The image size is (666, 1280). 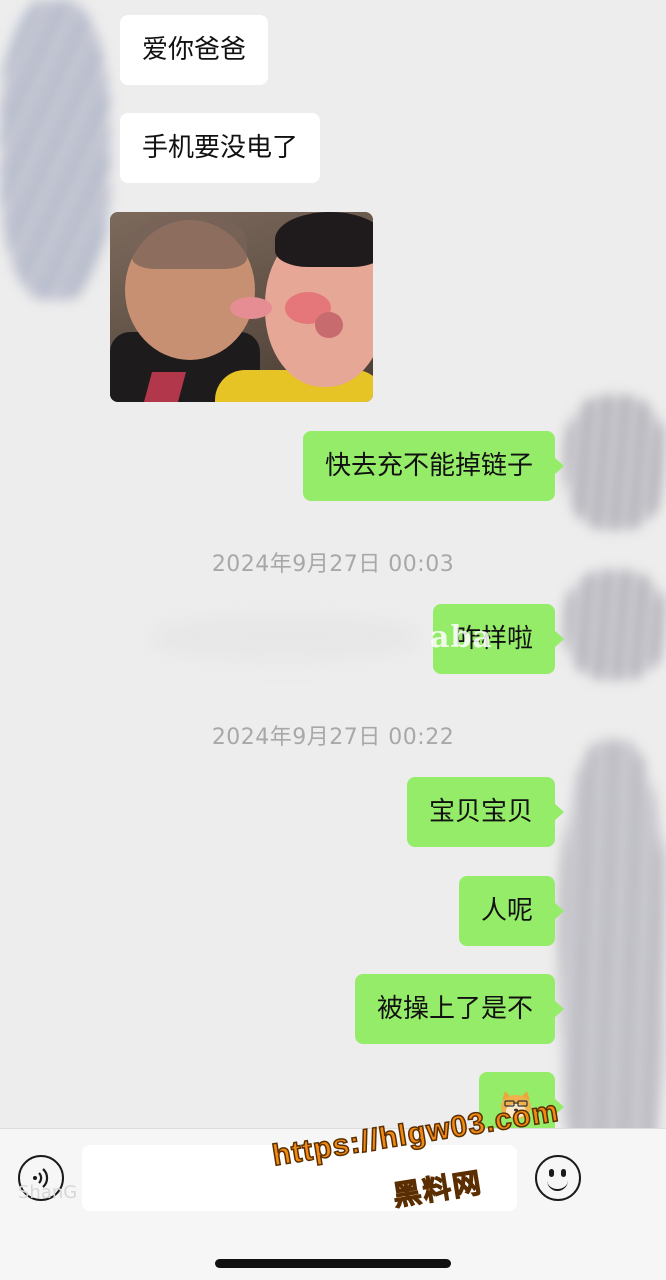 I want to click on photo-head, so click(x=189, y=241).